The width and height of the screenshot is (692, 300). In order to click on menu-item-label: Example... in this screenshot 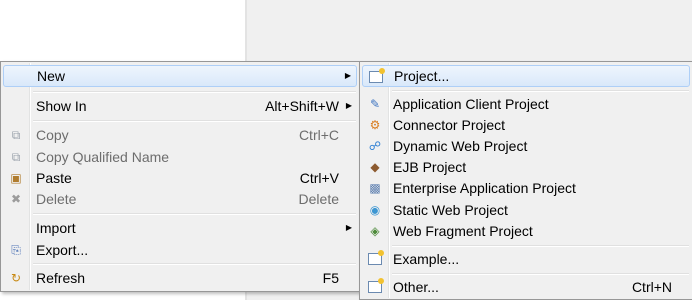, I will do `click(426, 259)`.